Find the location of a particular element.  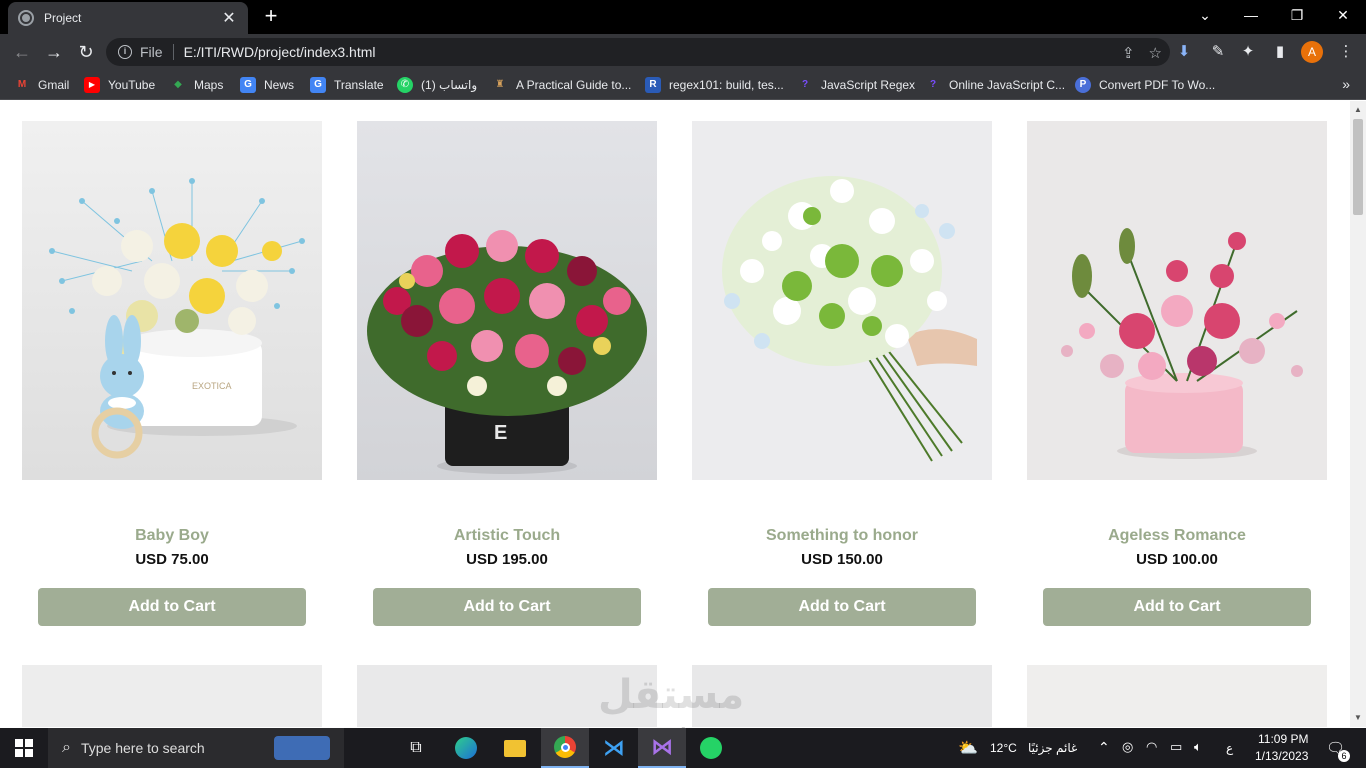

scroll-thumb is located at coordinates (1358, 167).